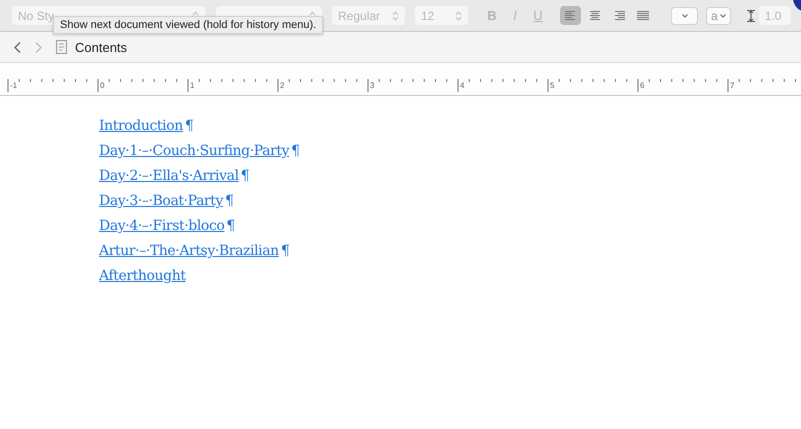 This screenshot has height=429, width=801. I want to click on toc-link: Day·3·–·Boat·Party, so click(161, 201).